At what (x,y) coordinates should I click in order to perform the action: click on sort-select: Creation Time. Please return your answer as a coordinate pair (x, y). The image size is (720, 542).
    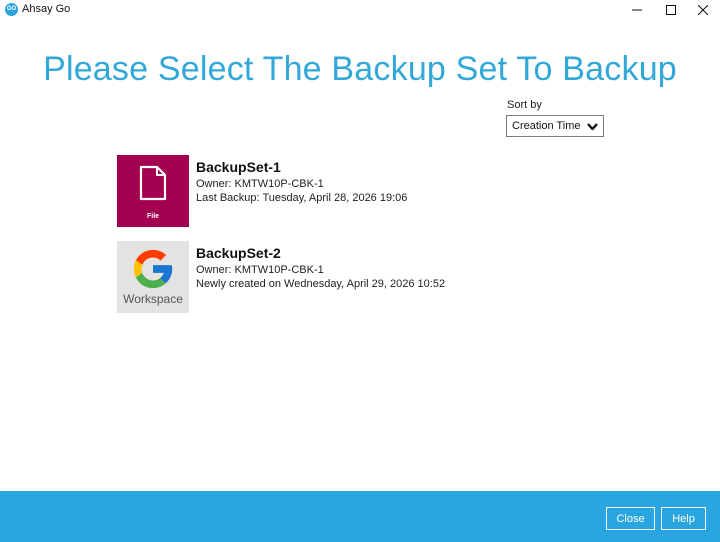
    Looking at the image, I should click on (555, 126).